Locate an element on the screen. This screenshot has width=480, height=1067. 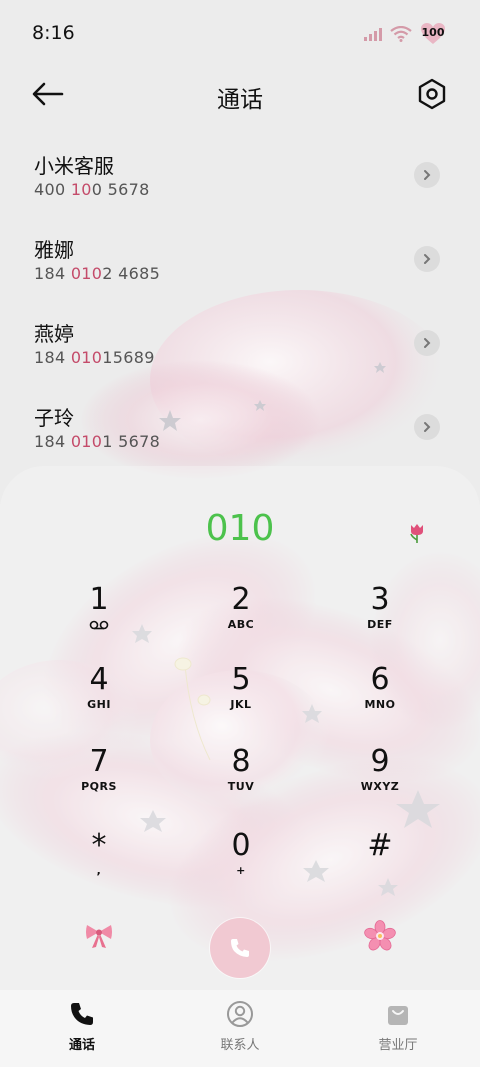
signal-icon is located at coordinates (373, 34).